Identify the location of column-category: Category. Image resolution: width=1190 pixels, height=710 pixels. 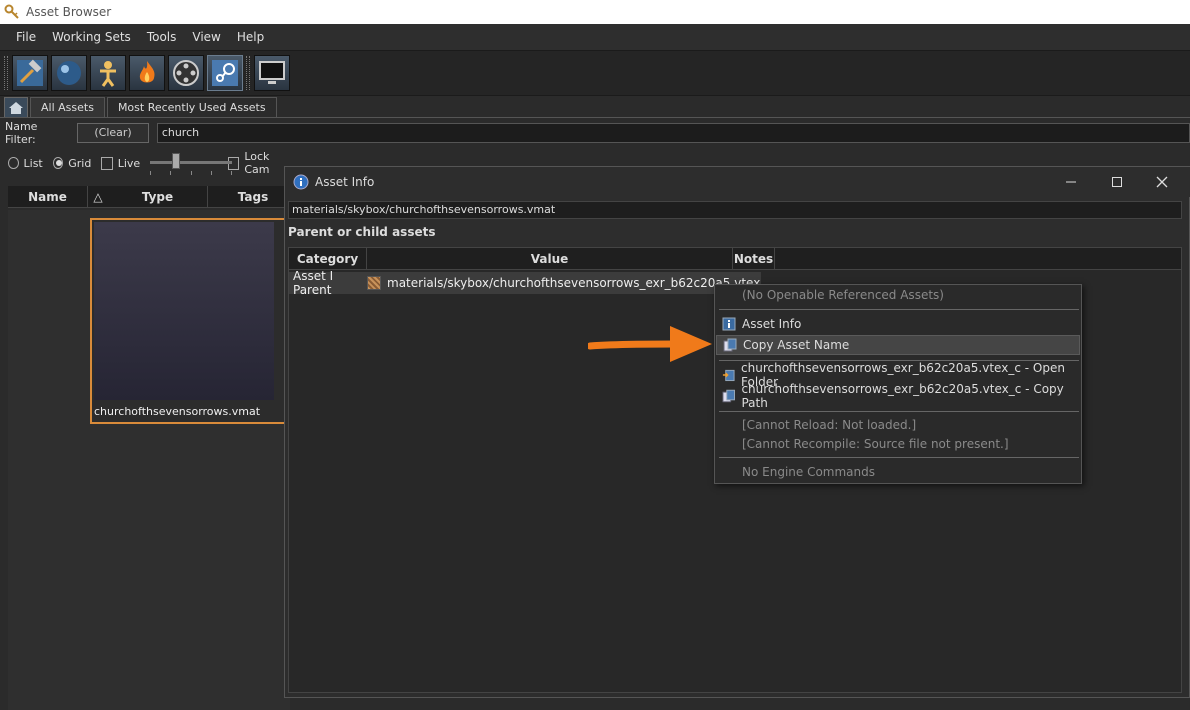
(328, 258).